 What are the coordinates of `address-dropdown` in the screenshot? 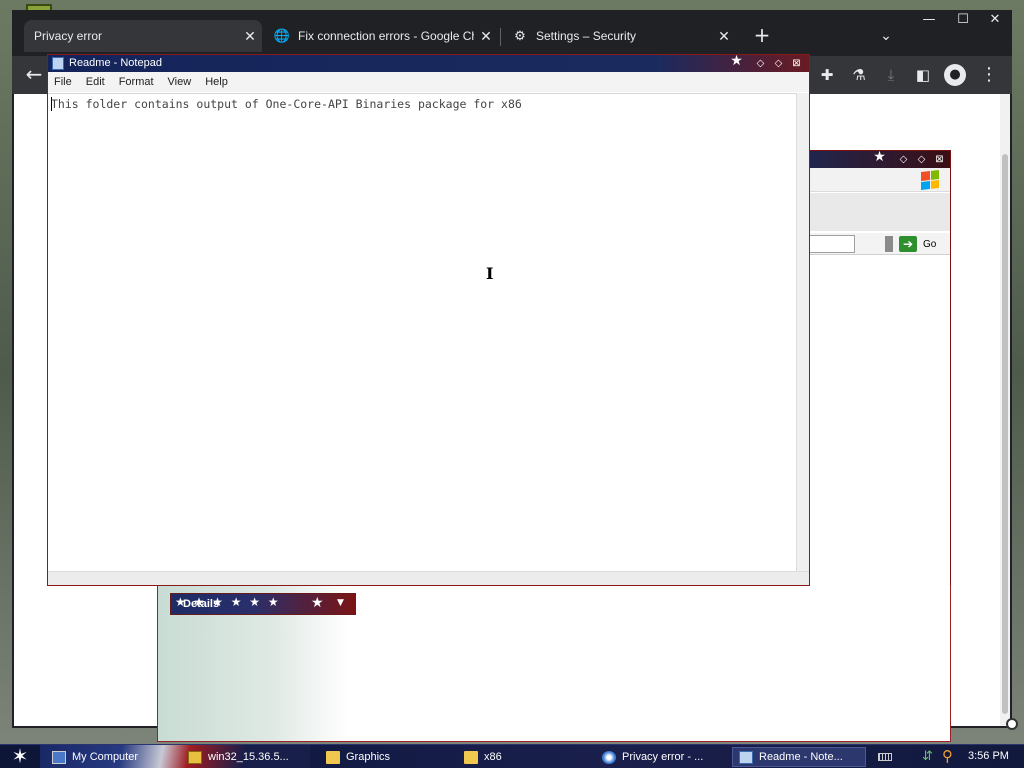 It's located at (889, 244).